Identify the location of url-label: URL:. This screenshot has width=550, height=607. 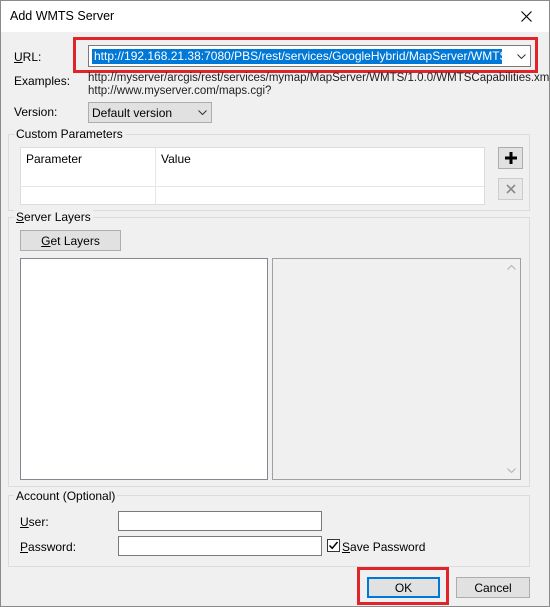
(28, 57).